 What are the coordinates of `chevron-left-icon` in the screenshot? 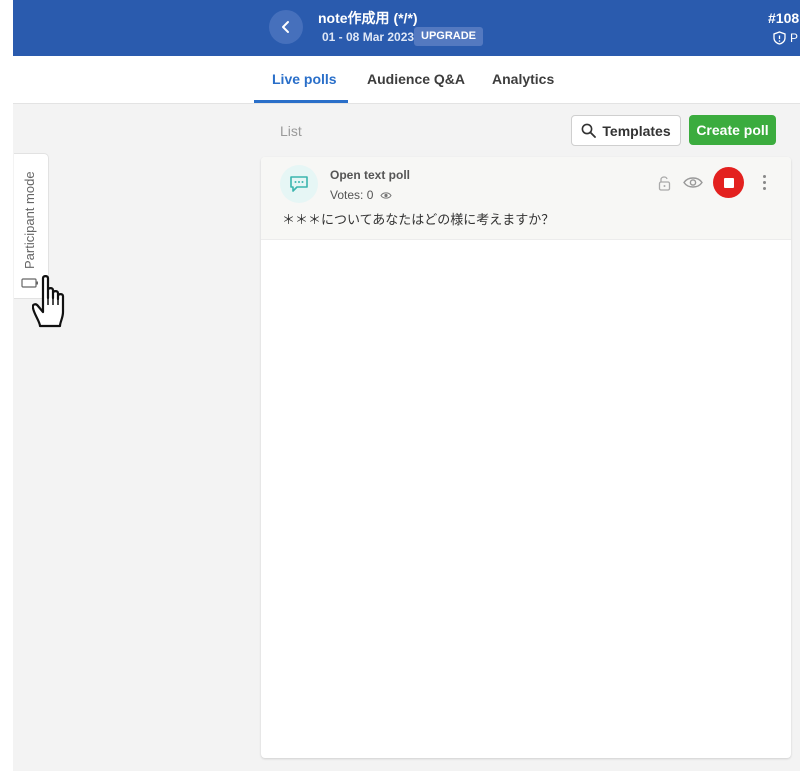 It's located at (285, 27).